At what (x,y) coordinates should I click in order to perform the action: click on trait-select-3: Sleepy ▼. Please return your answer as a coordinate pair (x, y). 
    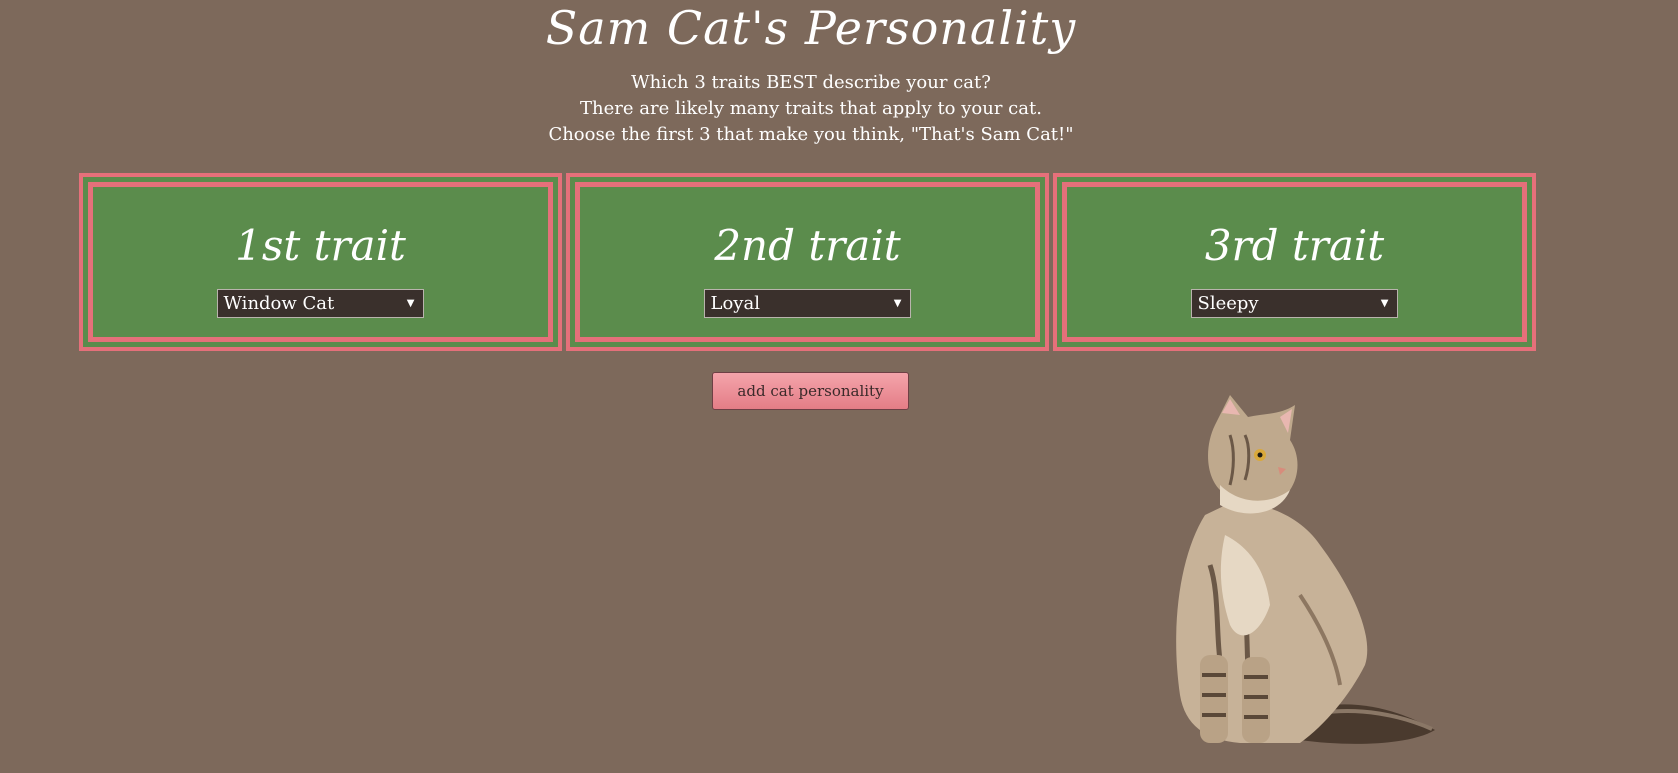
    Looking at the image, I should click on (1294, 303).